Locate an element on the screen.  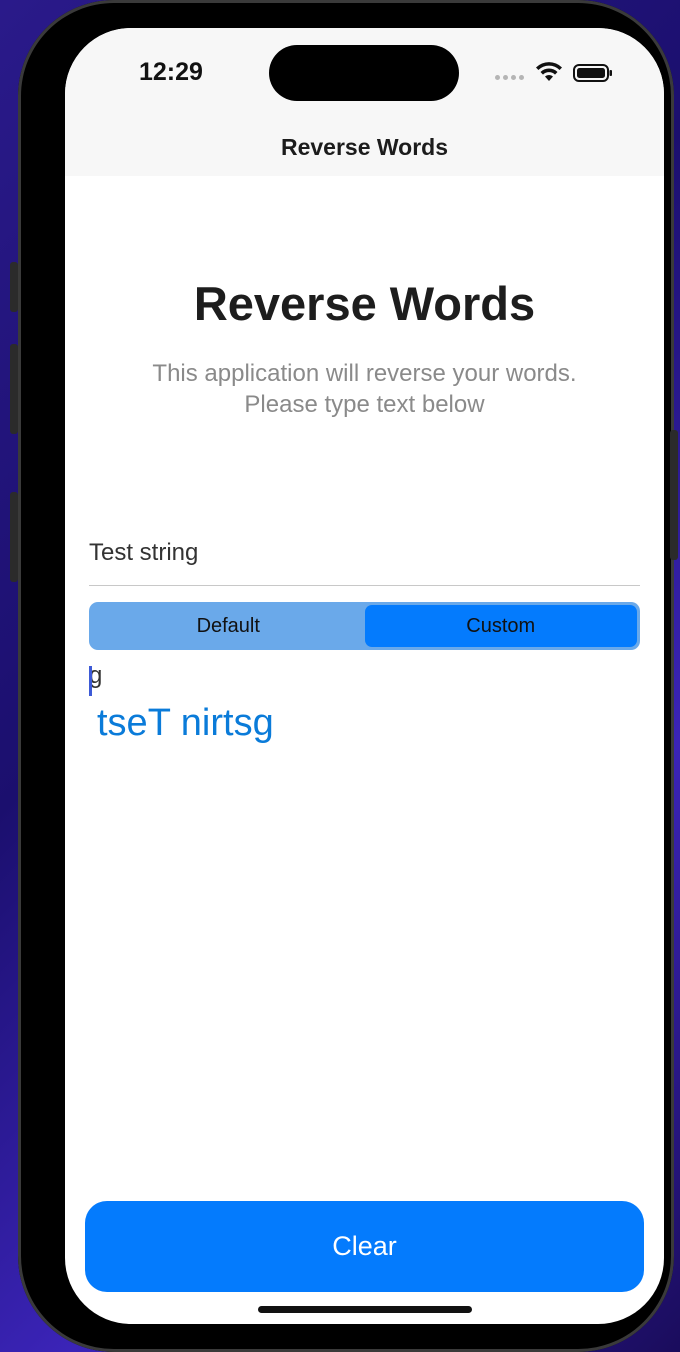
power-button is located at coordinates (674, 495).